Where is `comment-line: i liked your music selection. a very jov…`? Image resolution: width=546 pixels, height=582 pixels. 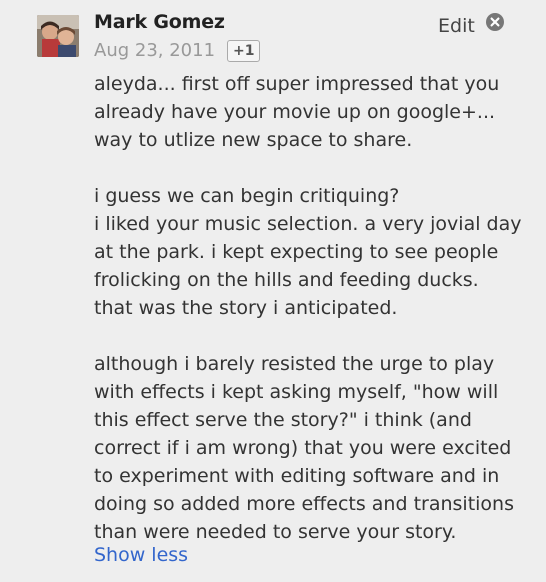 comment-line: i liked your music selection. a very jov… is located at coordinates (308, 224).